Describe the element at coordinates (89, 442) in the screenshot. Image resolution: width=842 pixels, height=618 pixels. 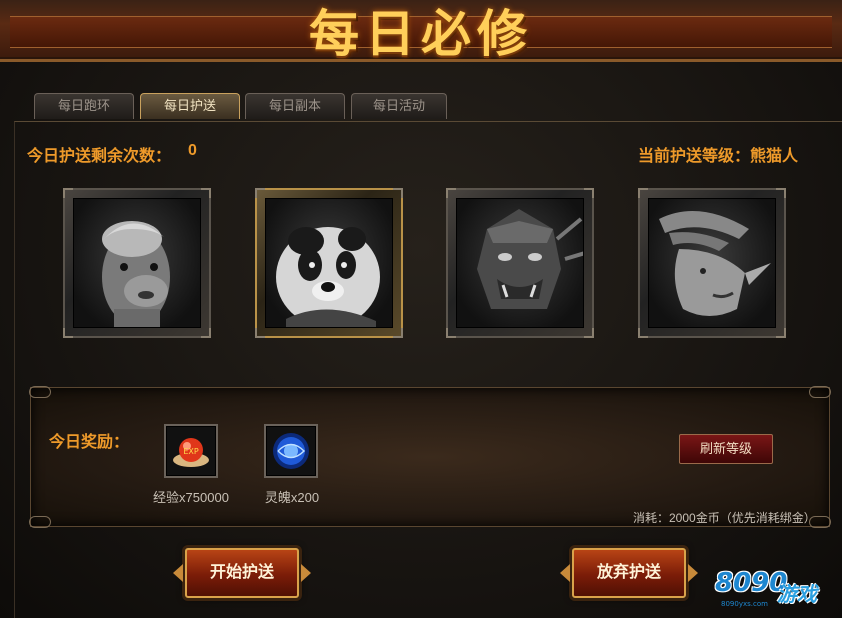
I see `today-reward-label: 今日奖励：` at that location.